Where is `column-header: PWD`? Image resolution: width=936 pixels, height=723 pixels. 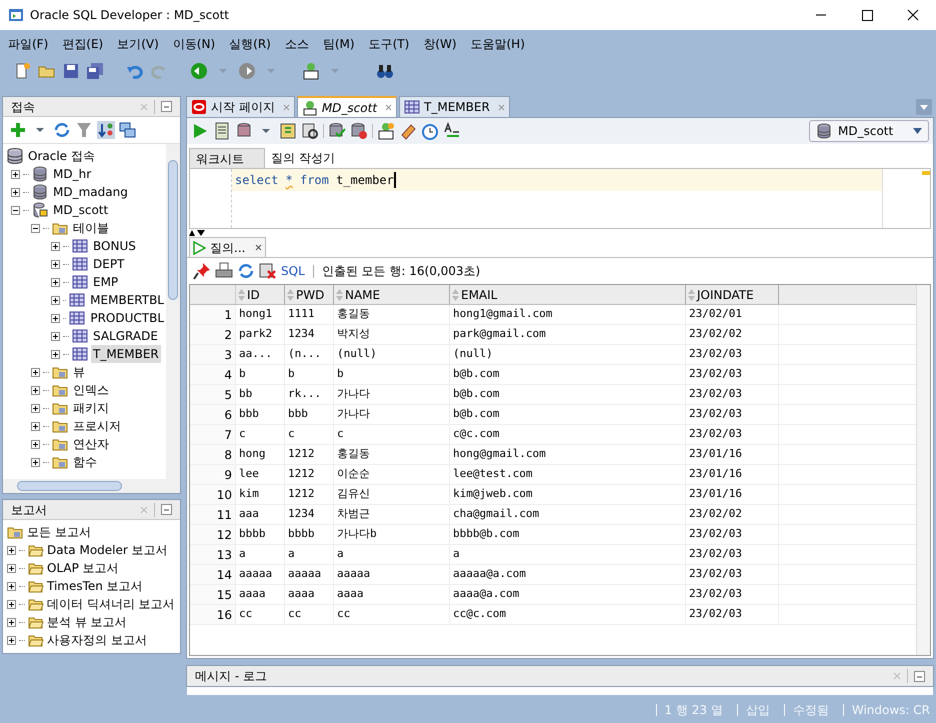
column-header: PWD is located at coordinates (309, 294).